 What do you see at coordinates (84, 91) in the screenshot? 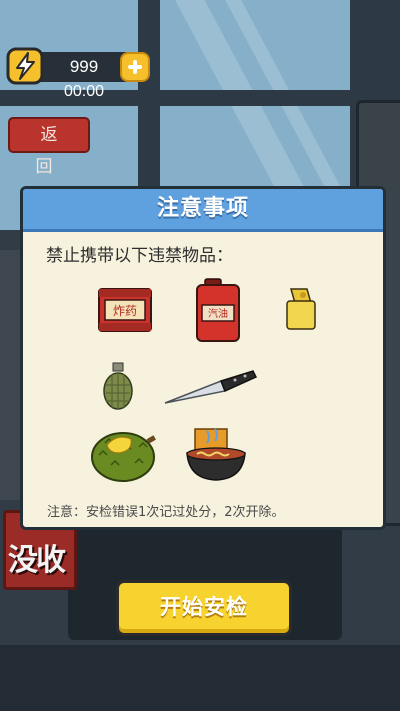
I see `timer: 00:00` at bounding box center [84, 91].